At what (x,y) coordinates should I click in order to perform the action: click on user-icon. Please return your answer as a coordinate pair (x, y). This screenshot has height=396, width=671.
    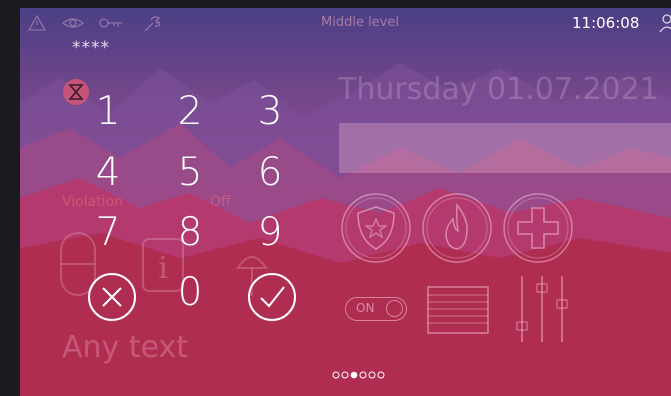
    Looking at the image, I should click on (664, 23).